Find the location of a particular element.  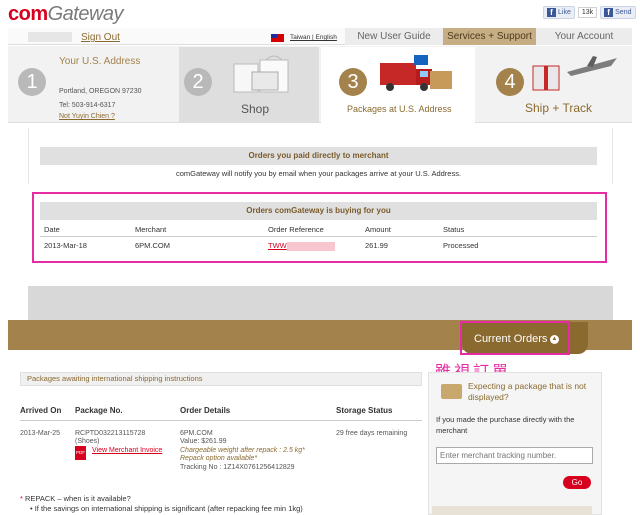

buying-orders-header: Orders comGateway is buying for you is located at coordinates (318, 211).